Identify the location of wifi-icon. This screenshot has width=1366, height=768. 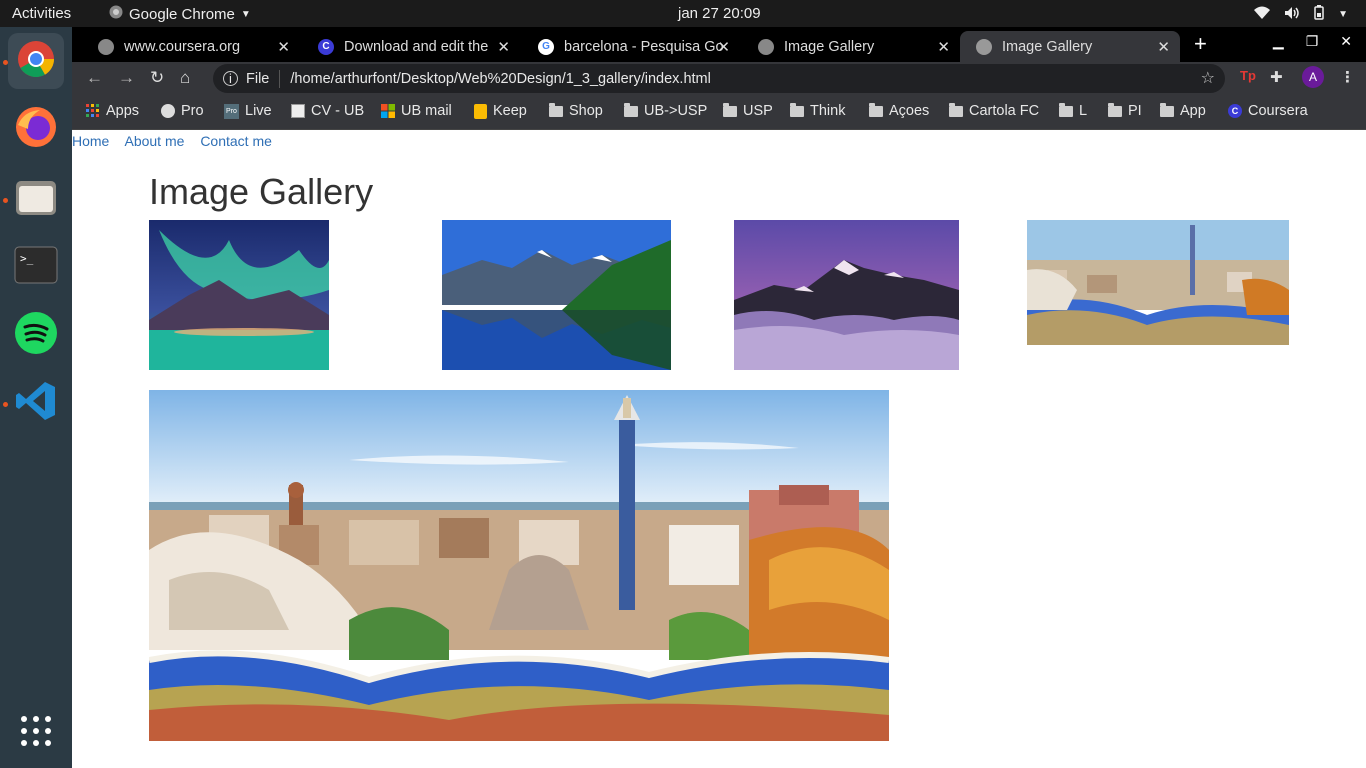
(1262, 15).